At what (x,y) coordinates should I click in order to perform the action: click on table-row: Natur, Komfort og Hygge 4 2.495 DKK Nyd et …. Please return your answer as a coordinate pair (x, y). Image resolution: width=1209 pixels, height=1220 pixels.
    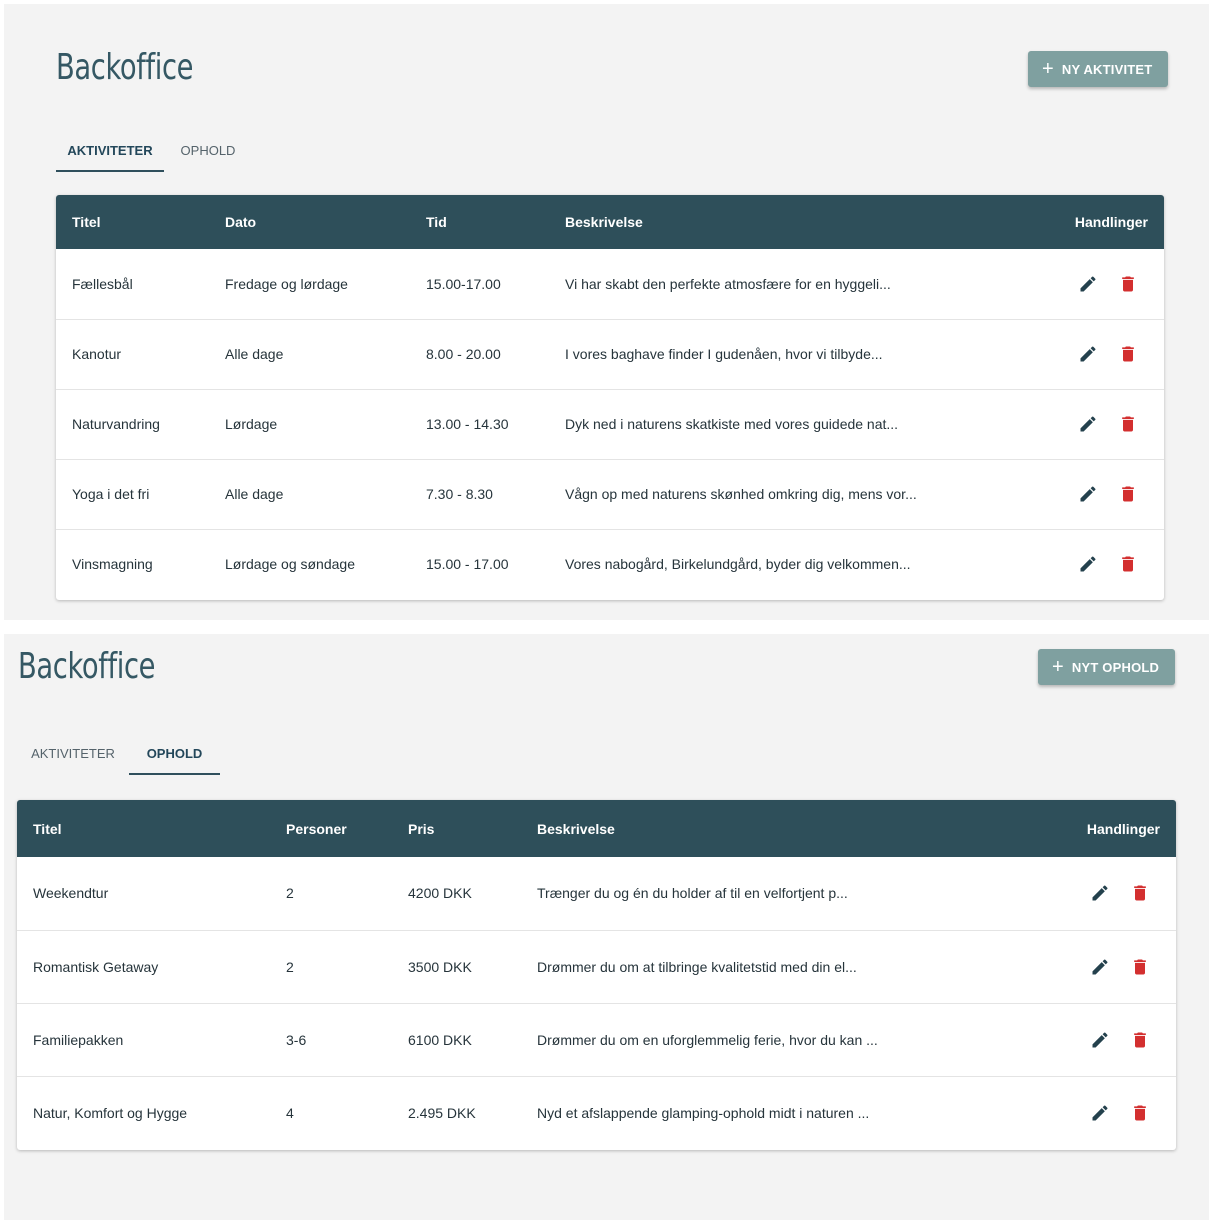
    Looking at the image, I should click on (596, 1112).